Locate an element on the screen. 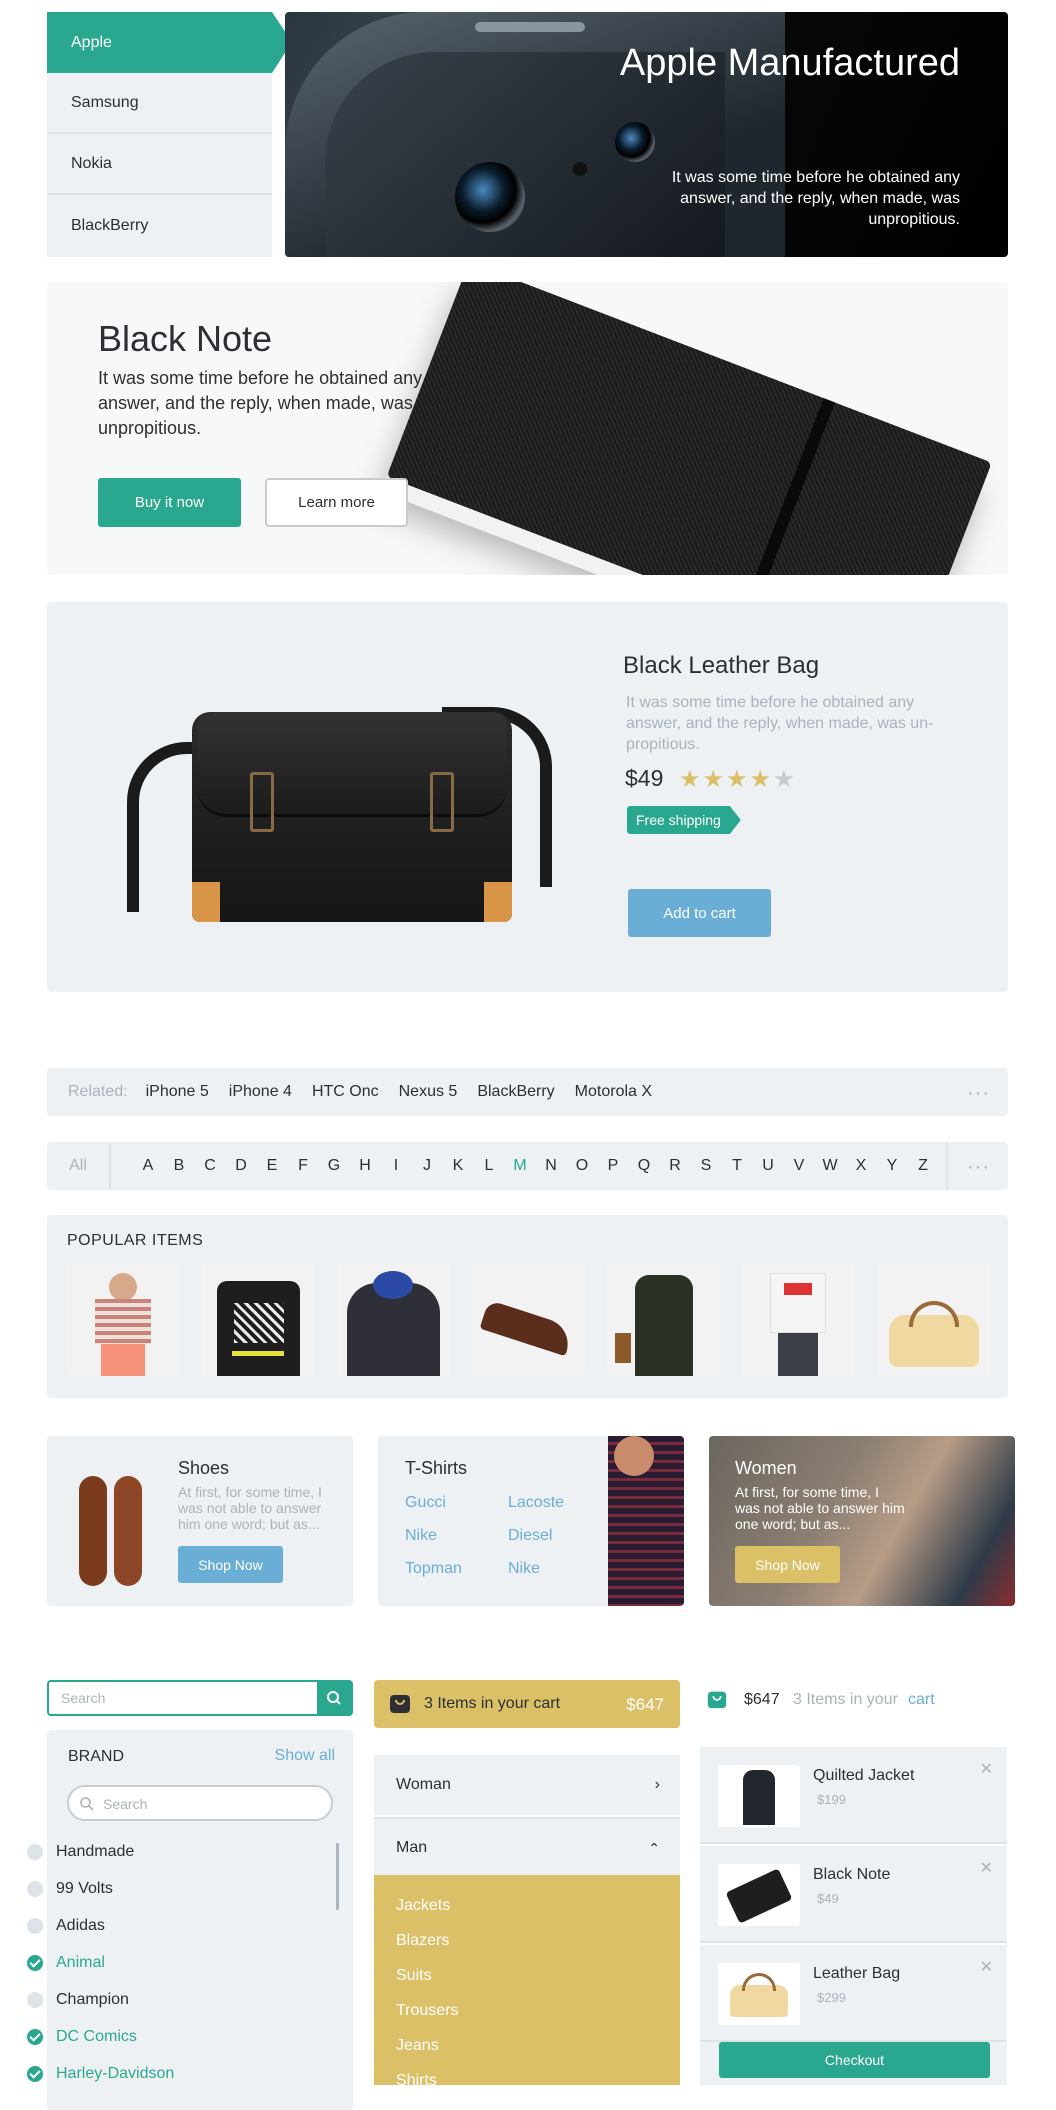 Image resolution: width=1056 pixels, height=2110 pixels. submenu-item: Blazers is located at coordinates (422, 1941).